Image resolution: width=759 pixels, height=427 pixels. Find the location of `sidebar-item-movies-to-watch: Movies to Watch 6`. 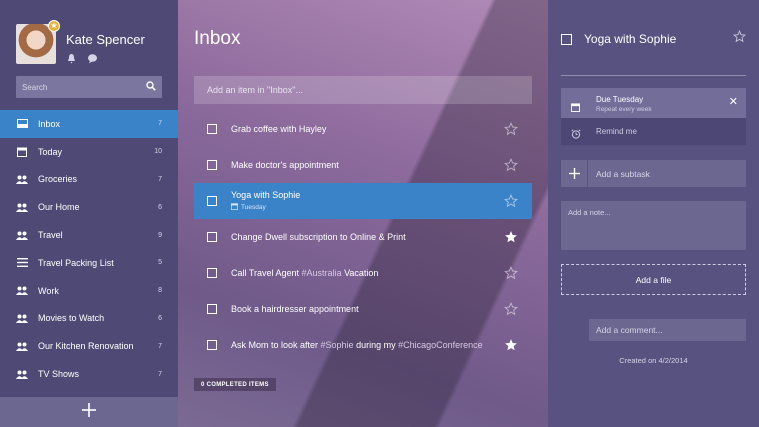

sidebar-item-movies-to-watch: Movies to Watch 6 is located at coordinates (89, 319).